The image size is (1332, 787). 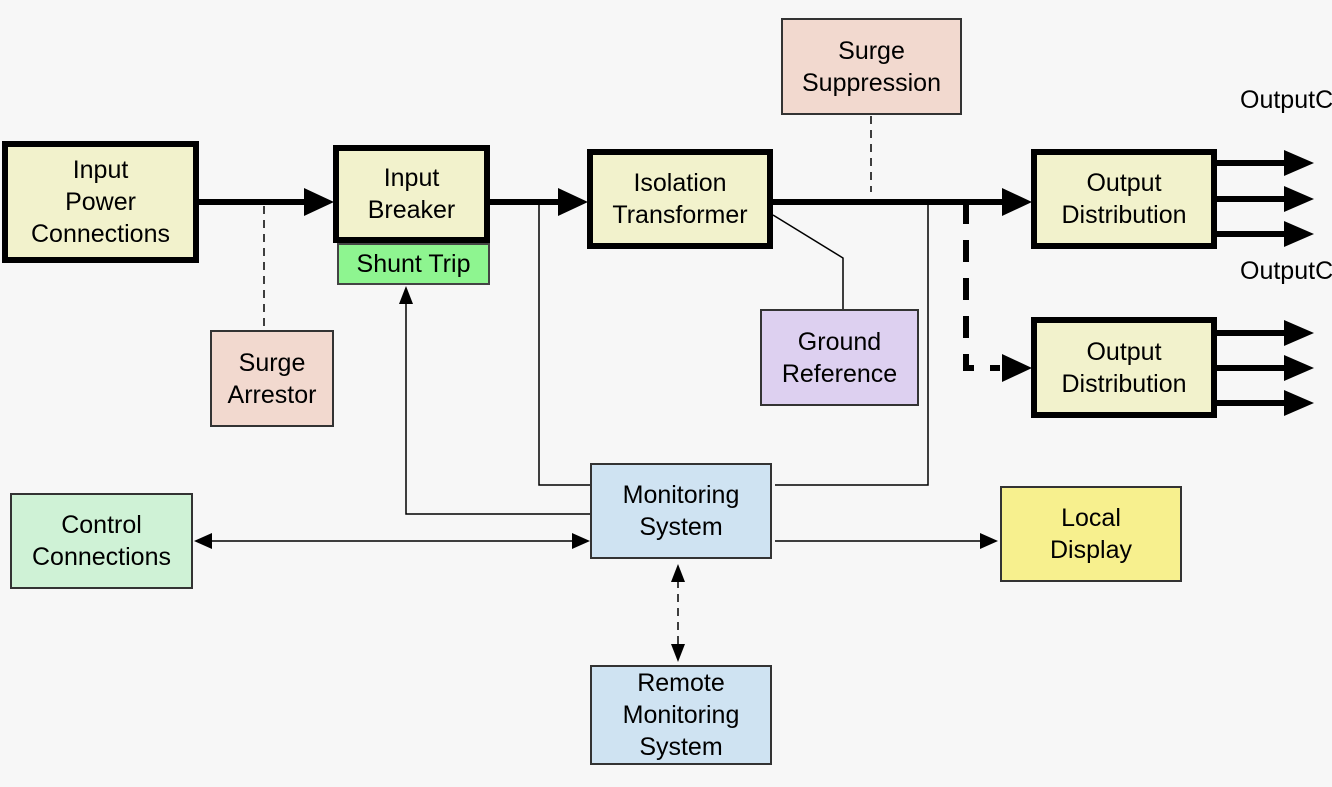 I want to click on block-text-line: Local, so click(x=1091, y=518).